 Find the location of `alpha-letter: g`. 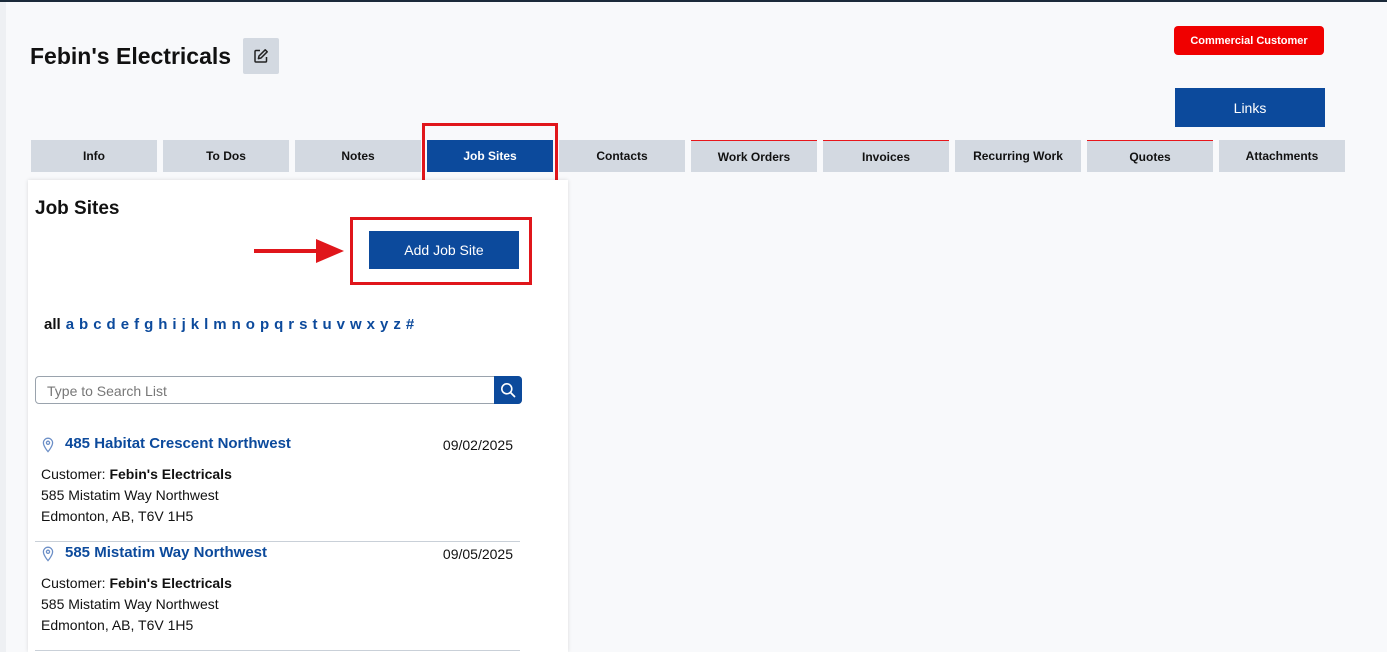

alpha-letter: g is located at coordinates (148, 324).